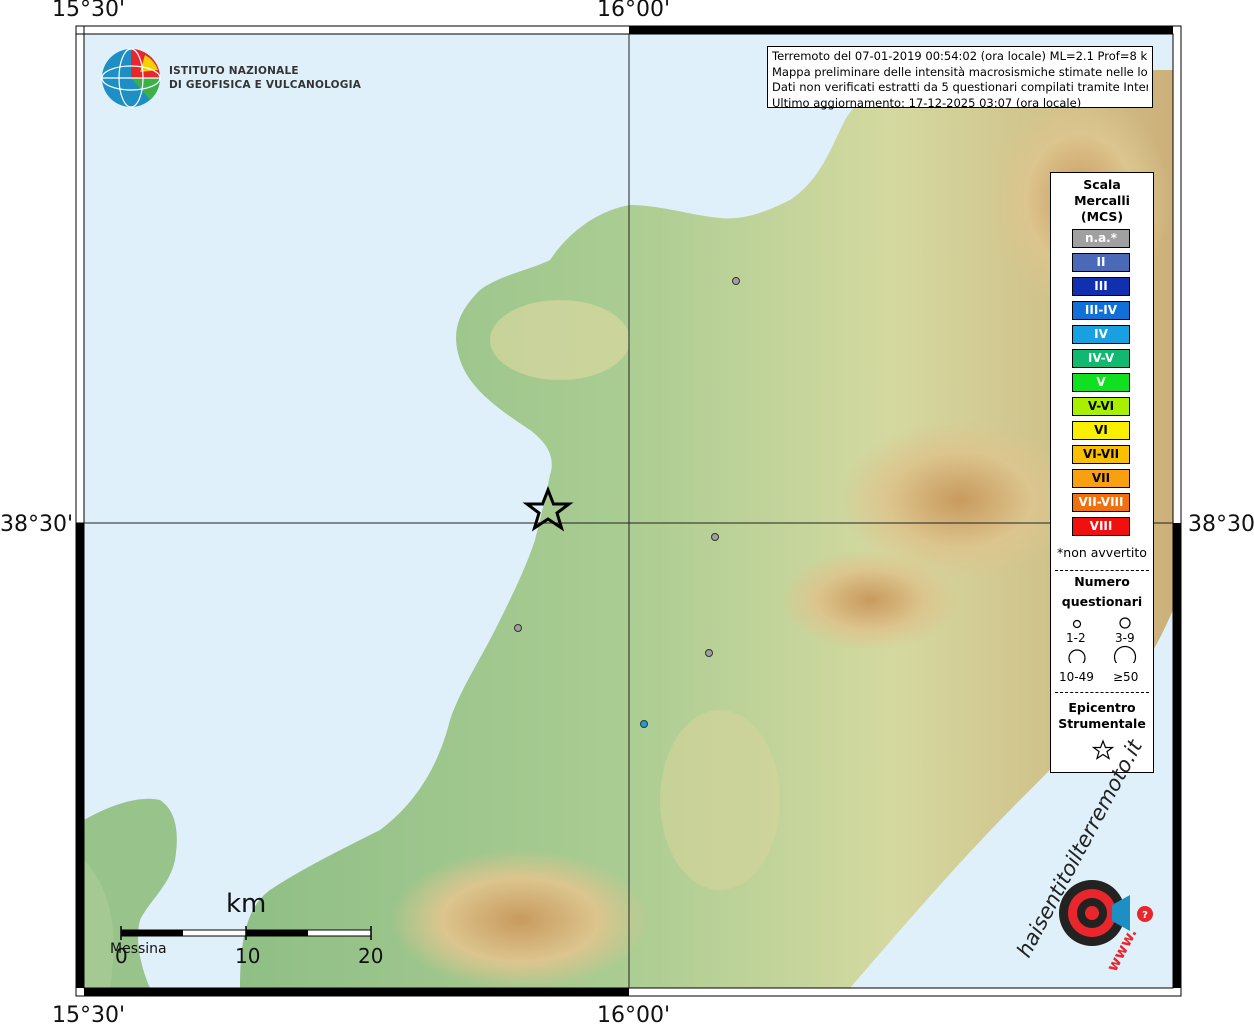 The image size is (1254, 1028). I want to click on count-title-line1: Numero, so click(1102, 581).